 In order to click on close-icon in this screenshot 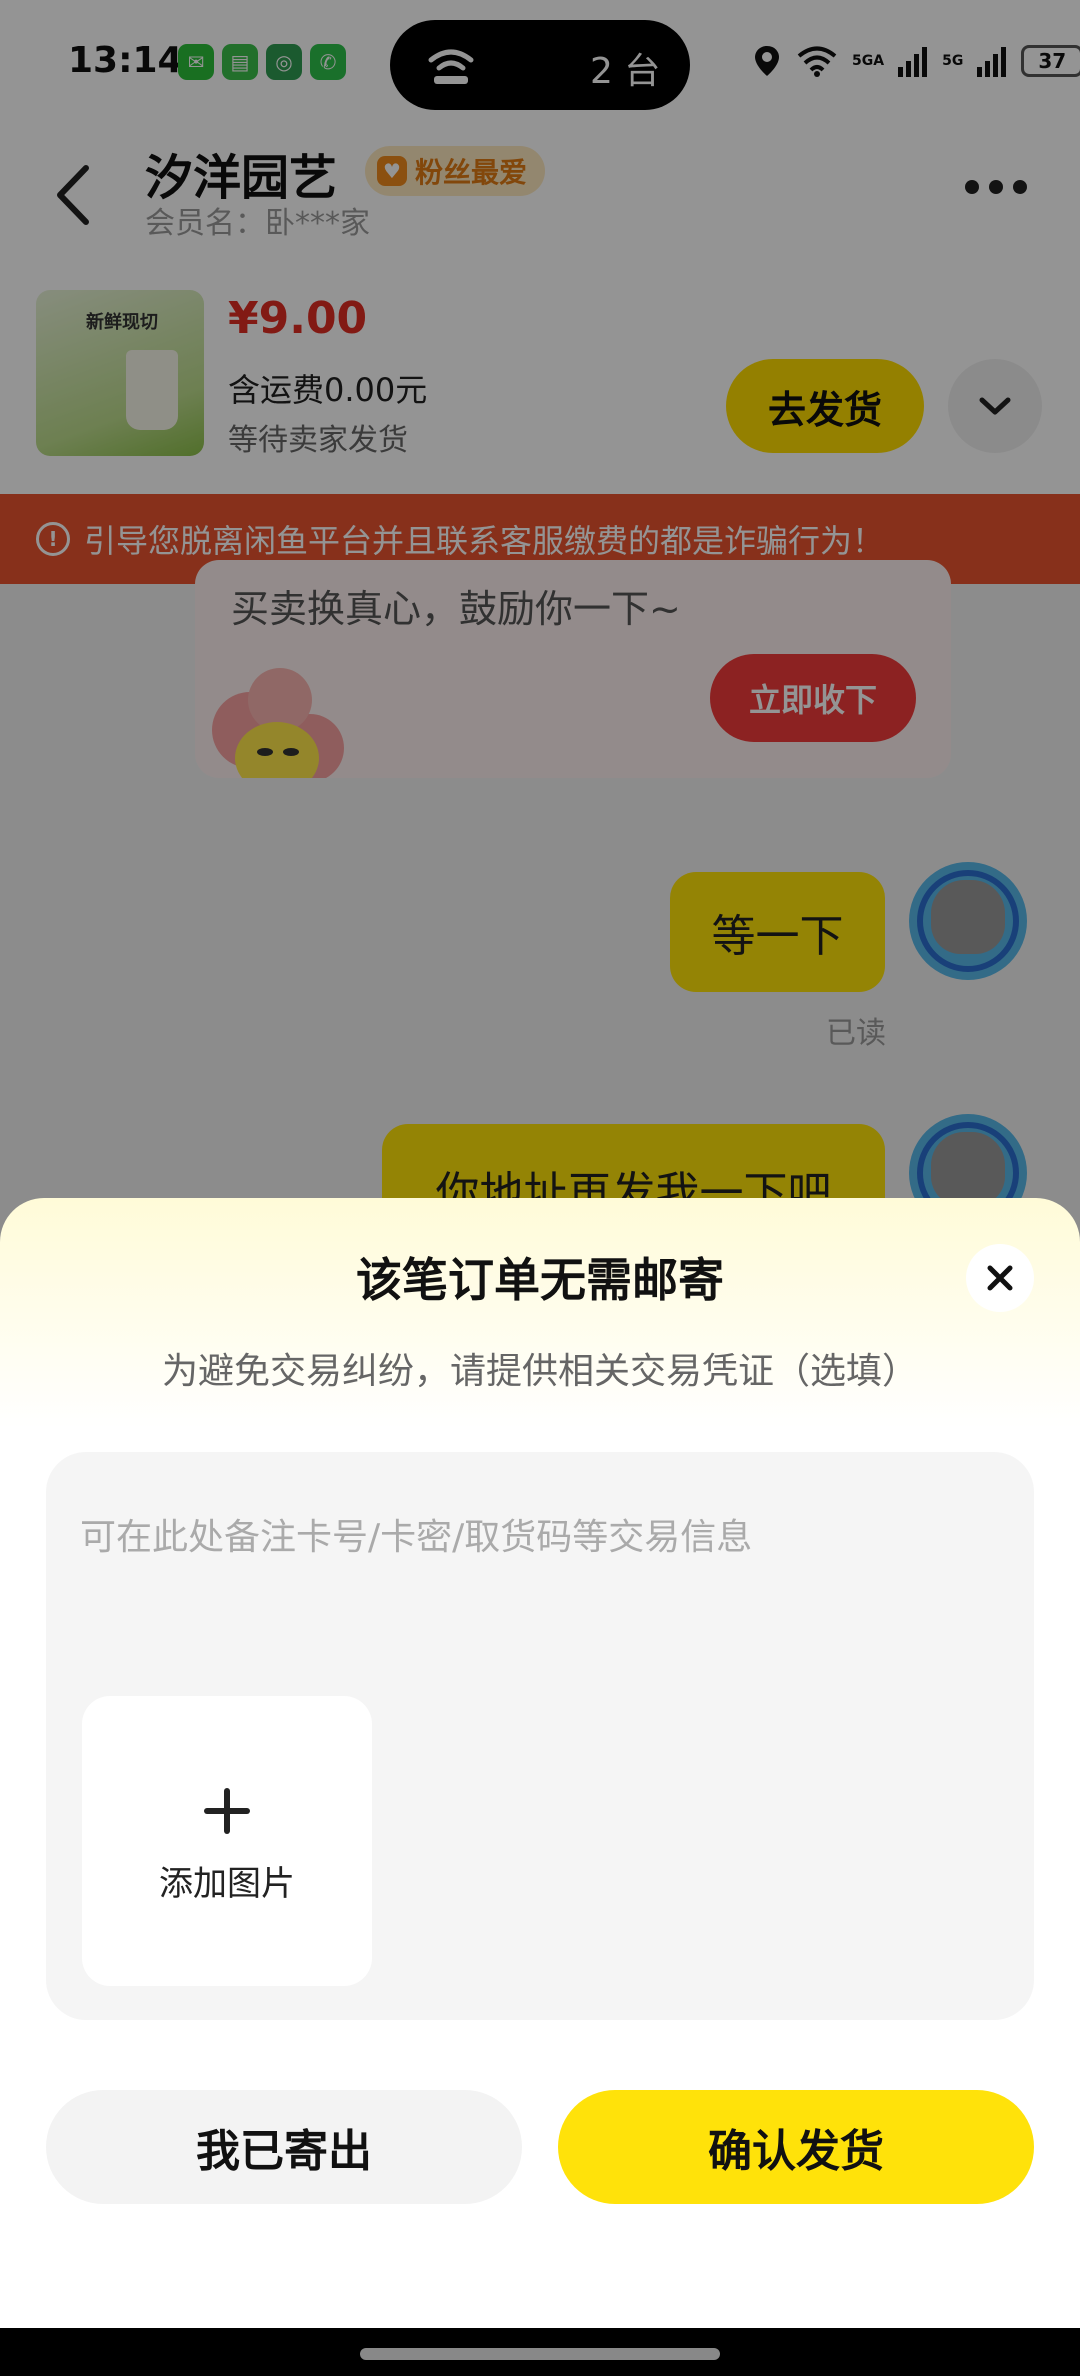, I will do `click(1000, 1278)`.